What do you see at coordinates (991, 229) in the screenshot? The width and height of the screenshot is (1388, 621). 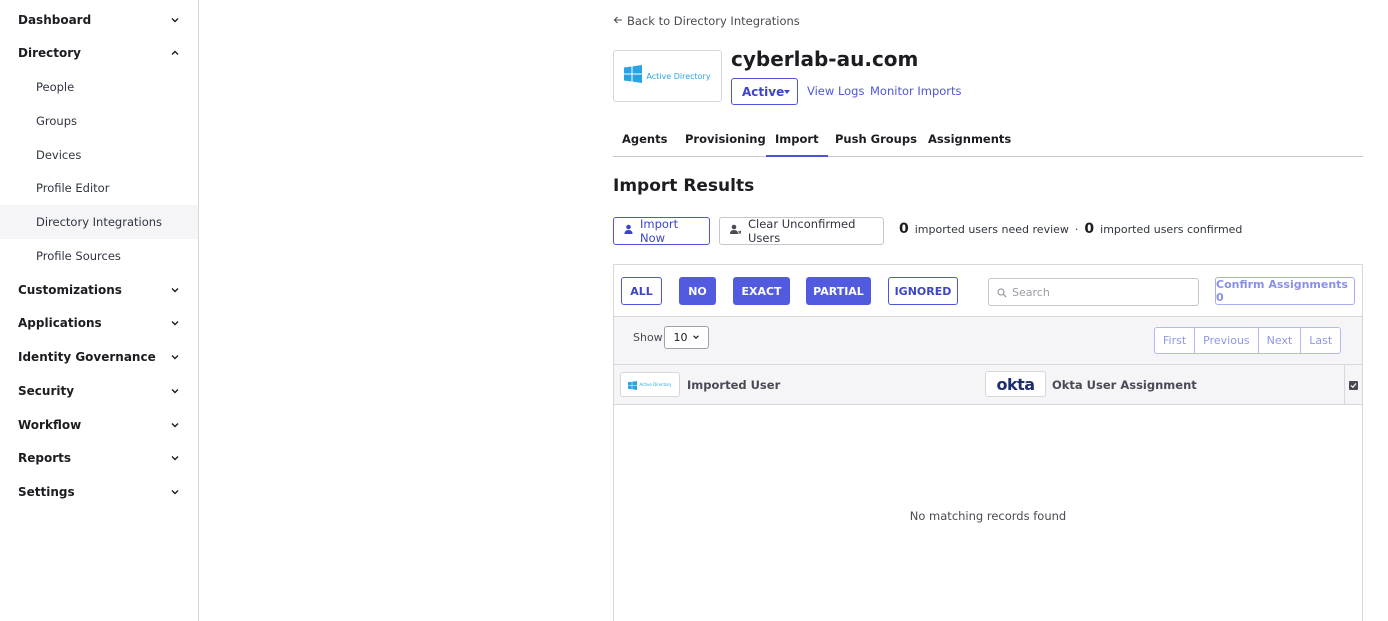 I see `review-label: imported users need review` at bounding box center [991, 229].